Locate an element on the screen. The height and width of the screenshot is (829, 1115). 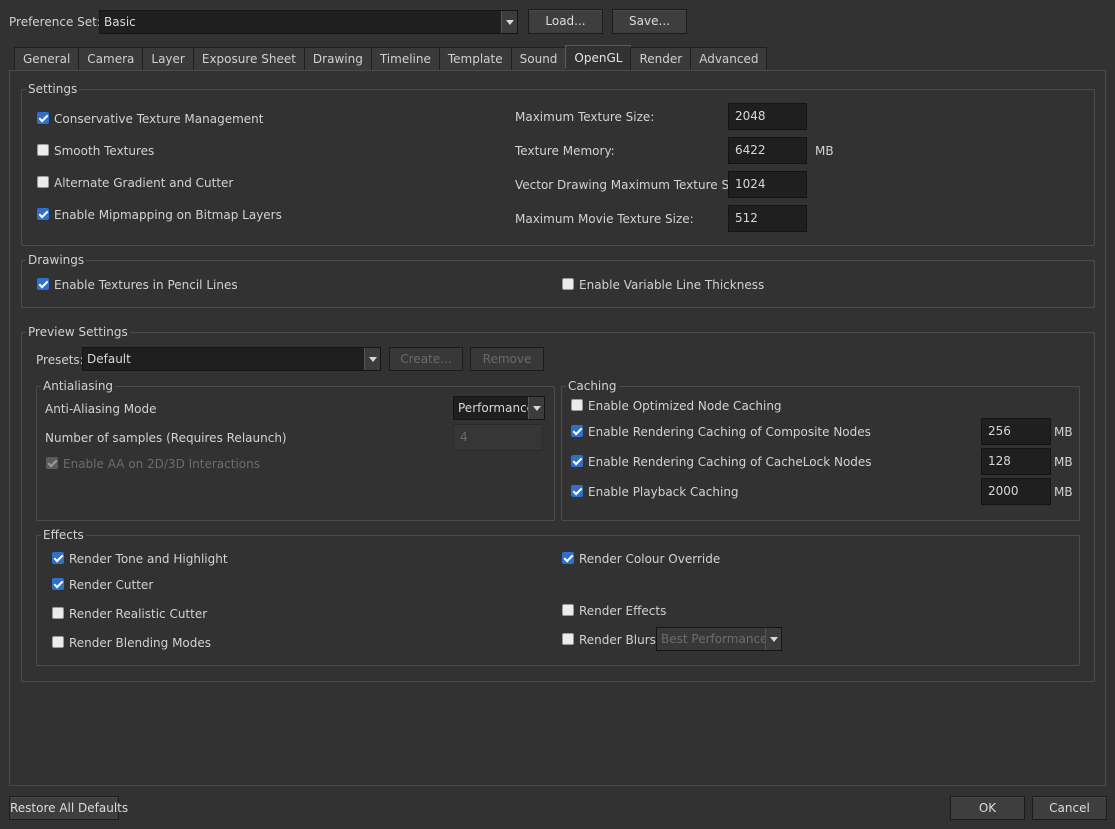
tab-camera: Camera is located at coordinates (111, 58).